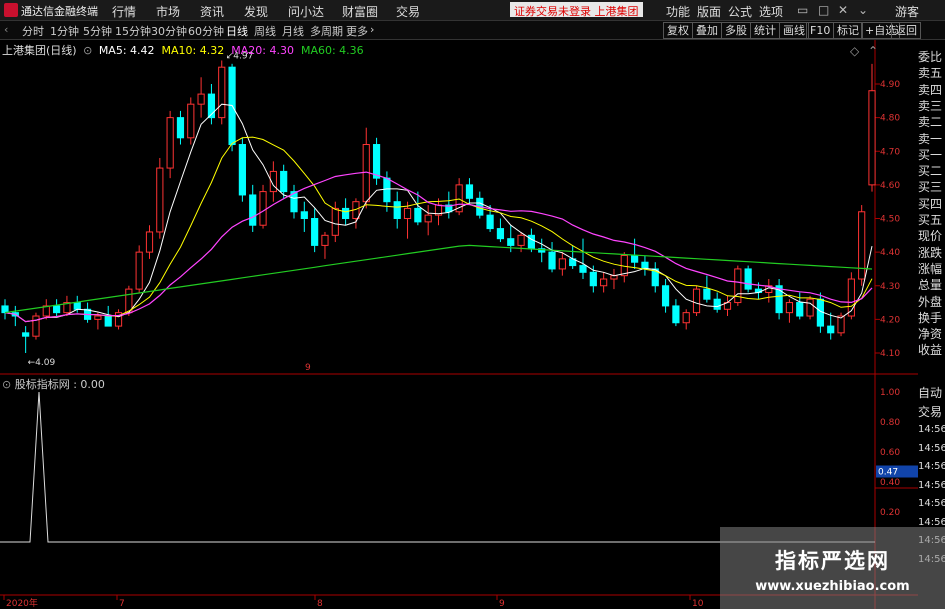  I want to click on period-30min: 30分钟, so click(169, 31).